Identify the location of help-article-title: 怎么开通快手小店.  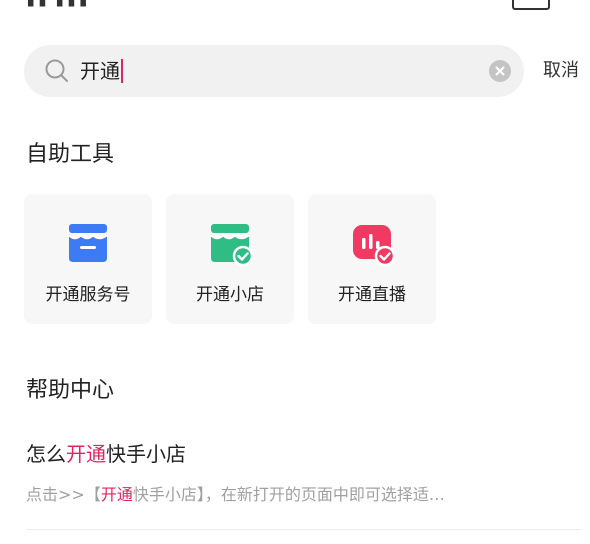
(106, 454).